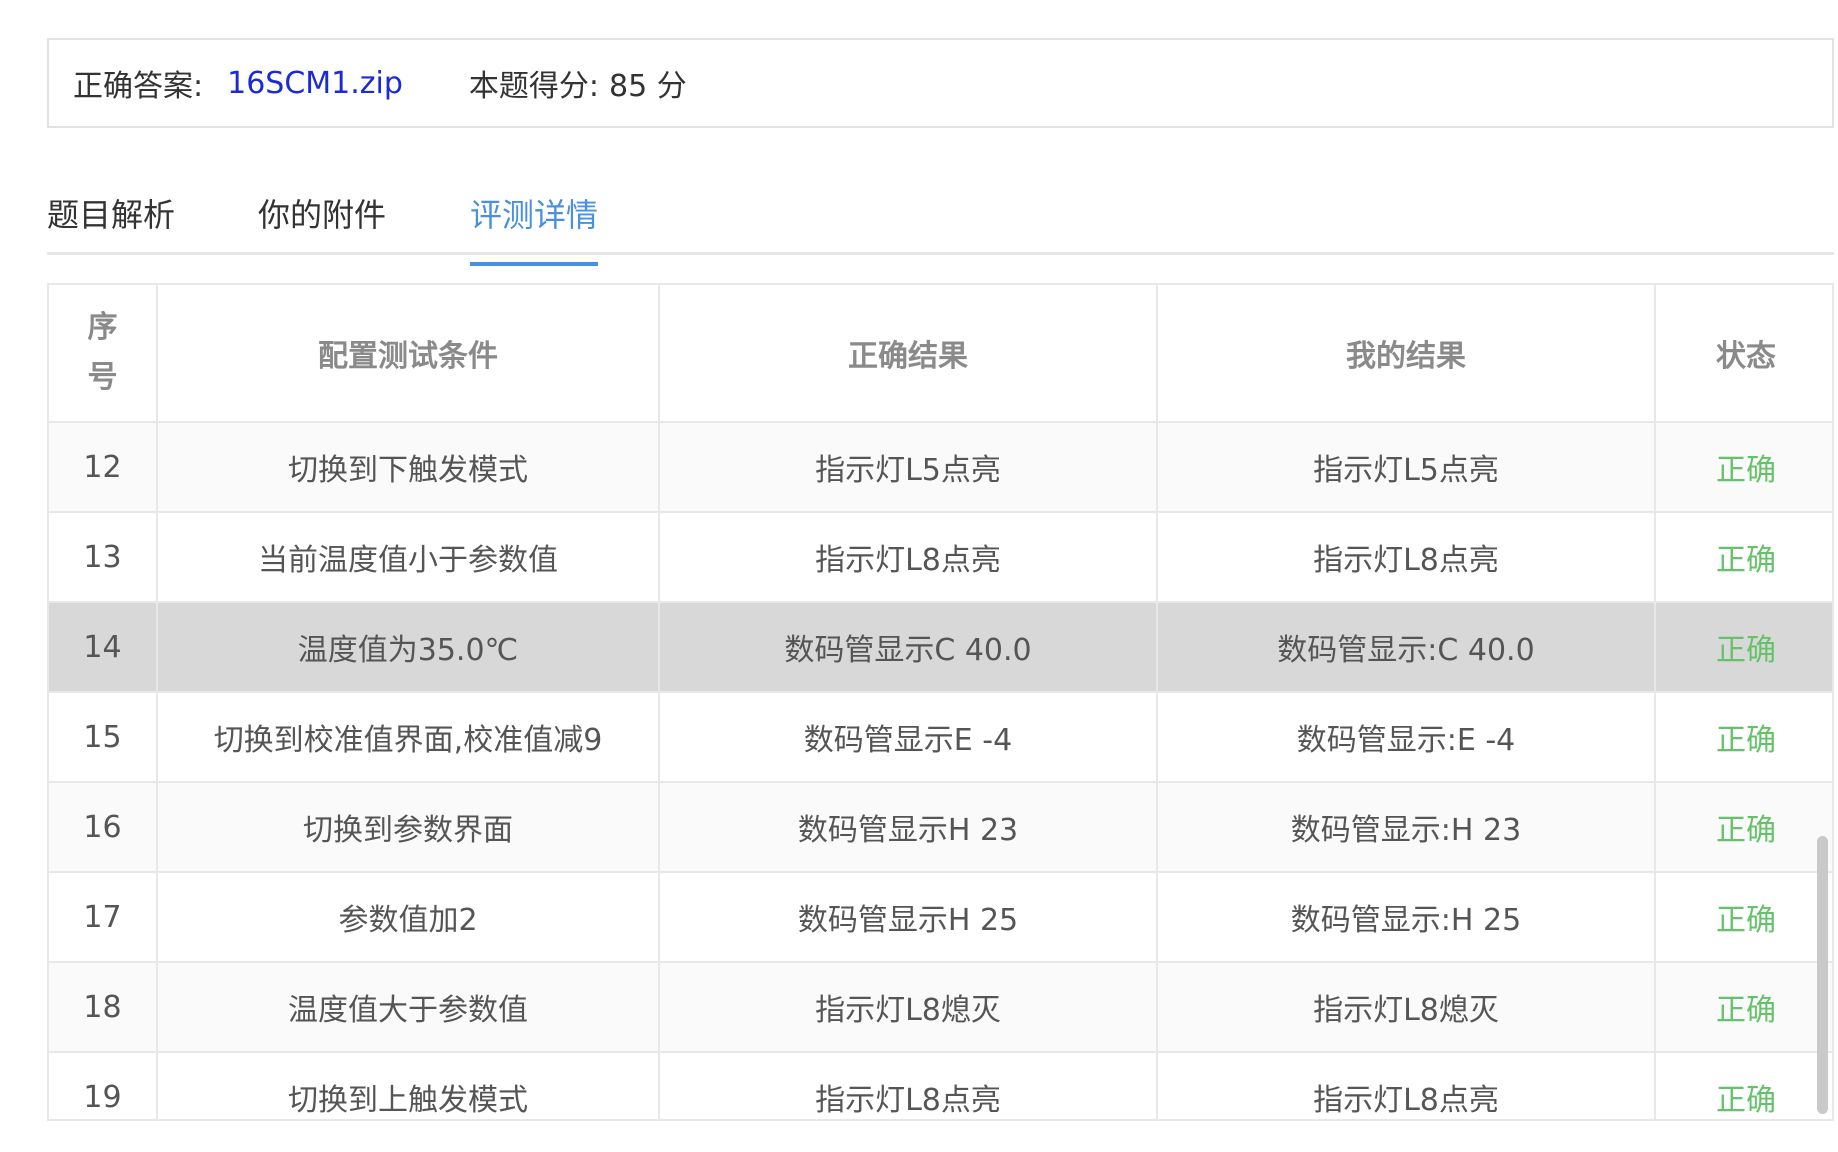 Image resolution: width=1838 pixels, height=1152 pixels. I want to click on table-row: 16 切换到参数界面 数码管显示H 23 数码管显示:H 23 正确, so click(940, 827).